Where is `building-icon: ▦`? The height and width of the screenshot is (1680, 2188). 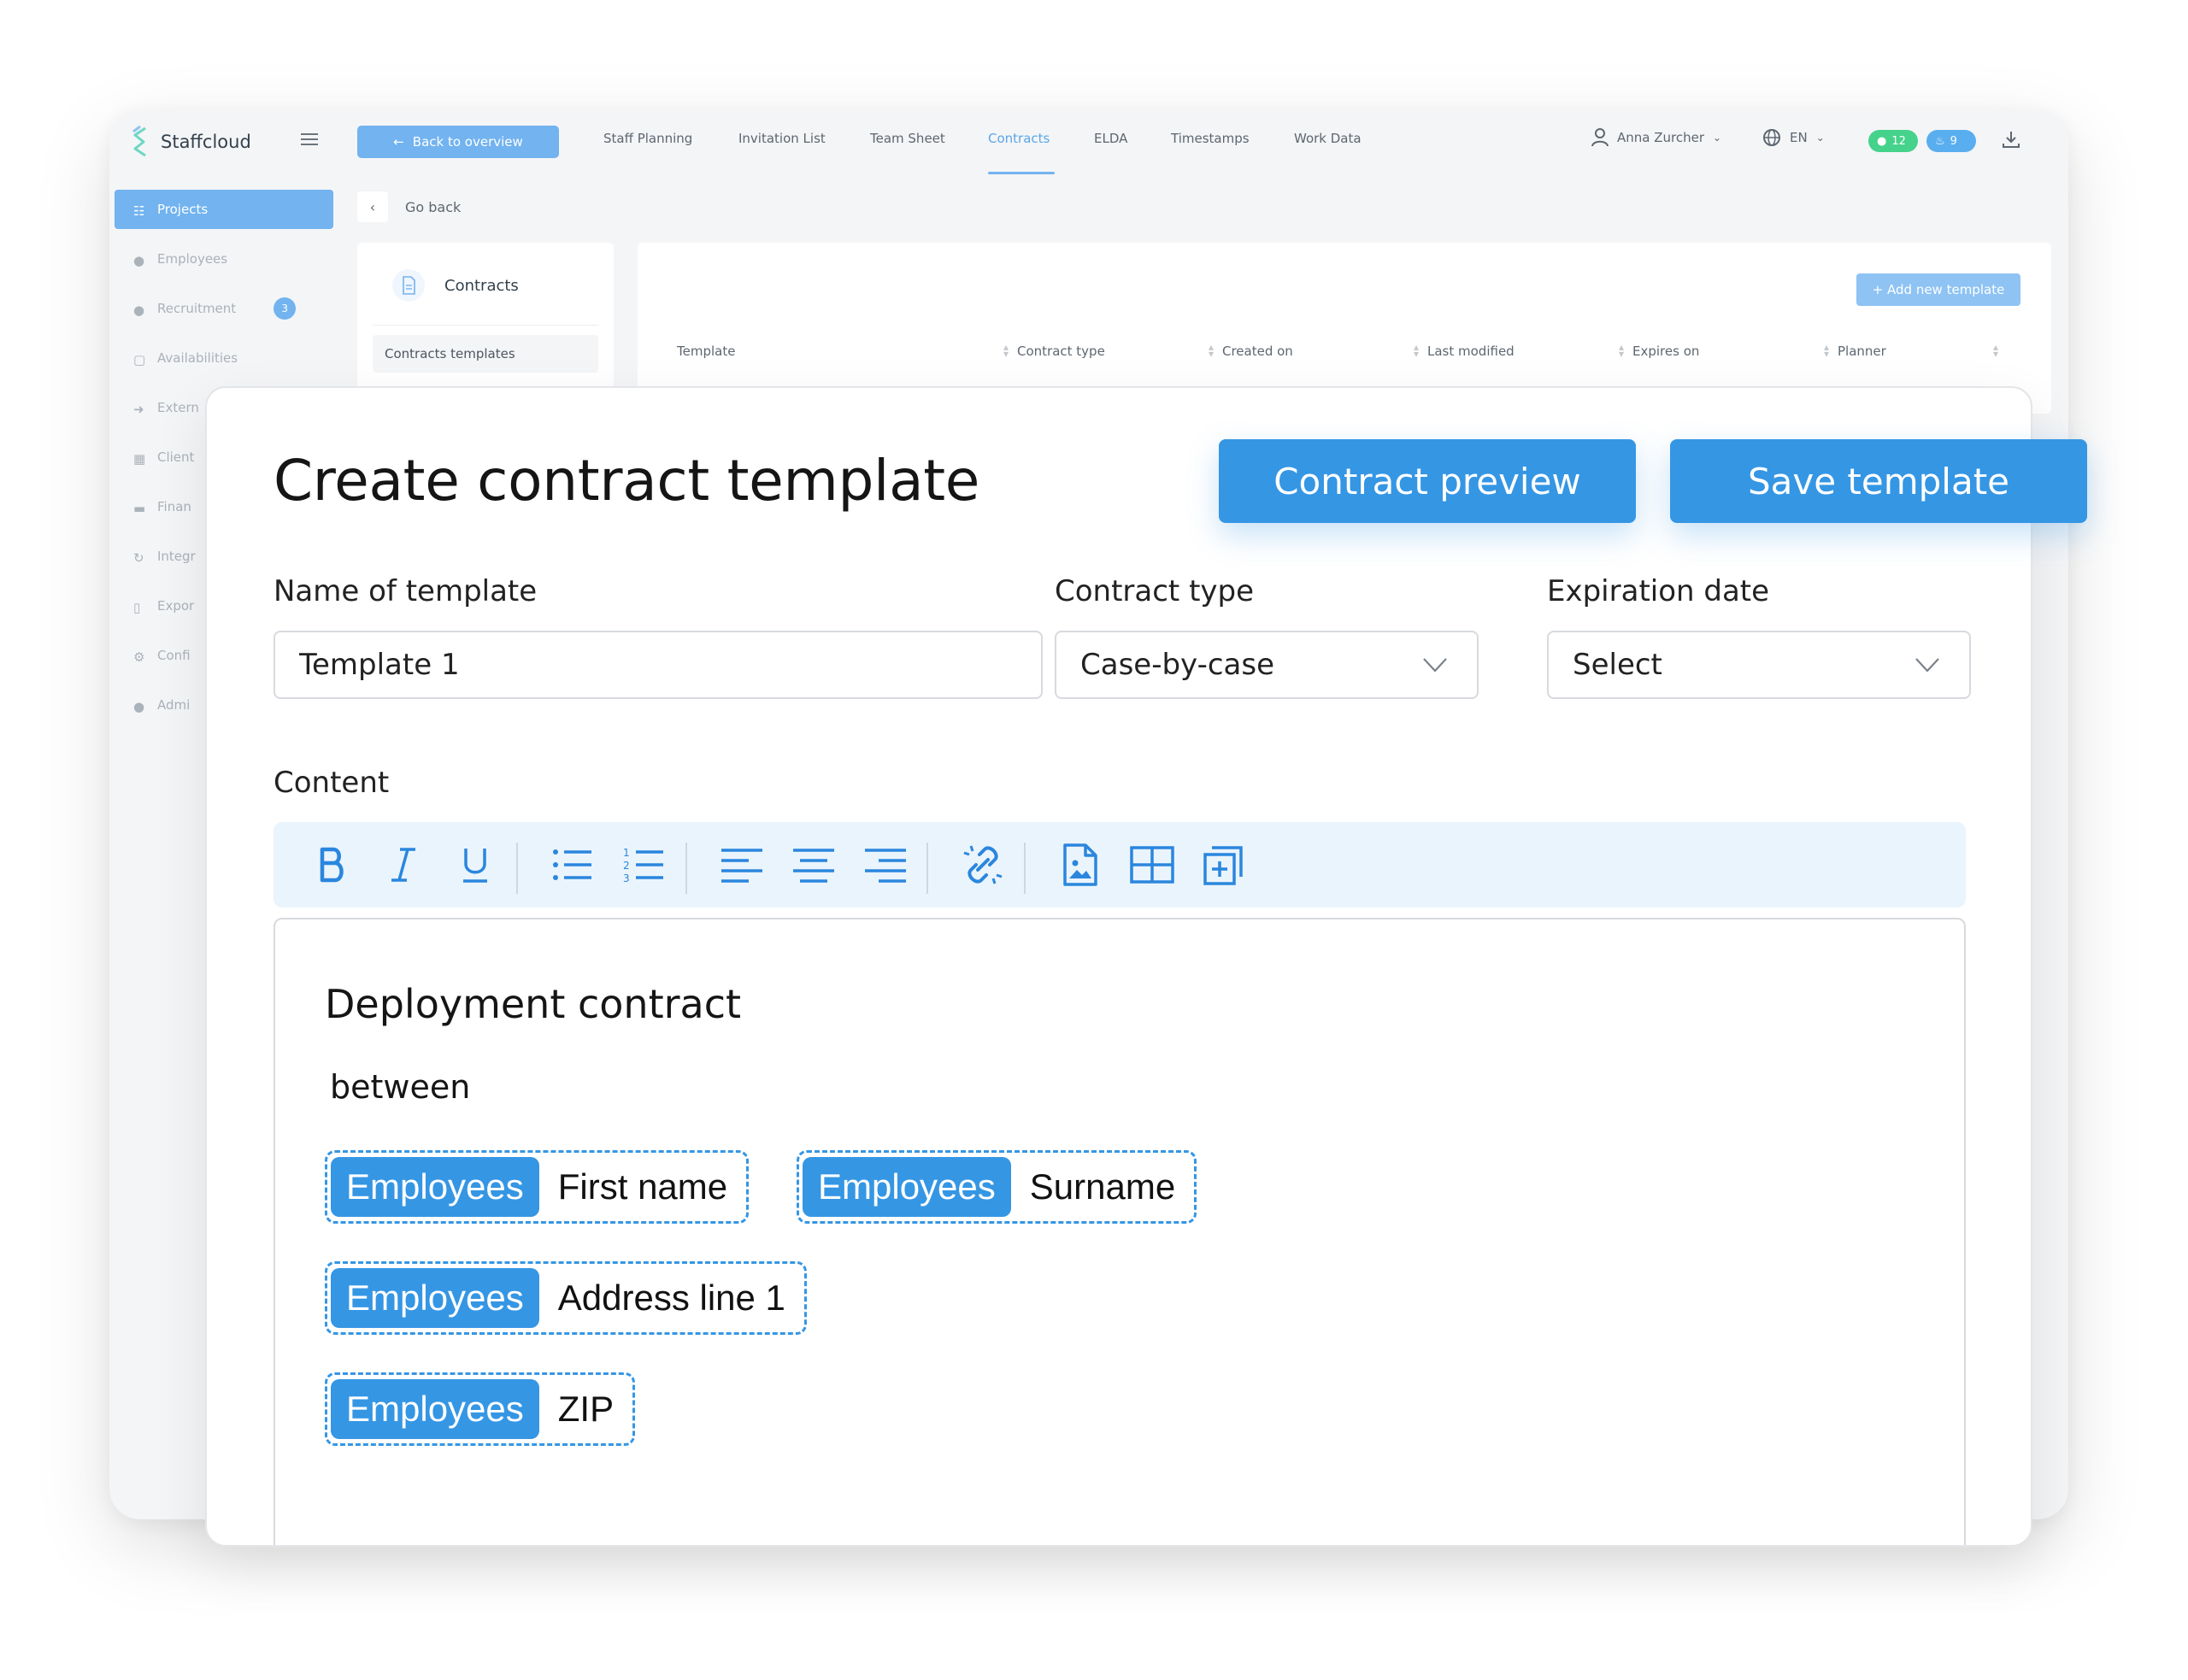 building-icon: ▦ is located at coordinates (140, 459).